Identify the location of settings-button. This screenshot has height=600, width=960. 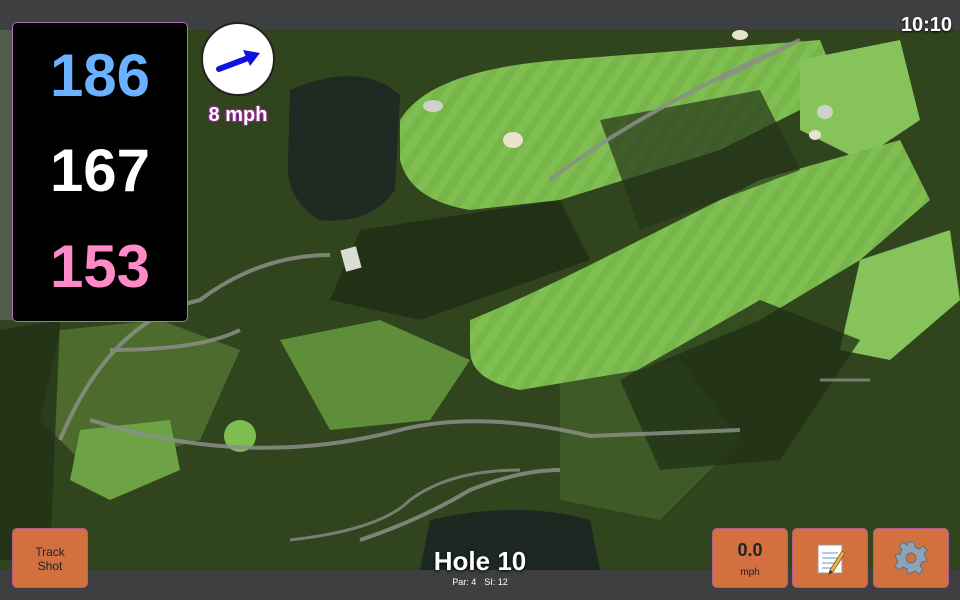
(911, 558).